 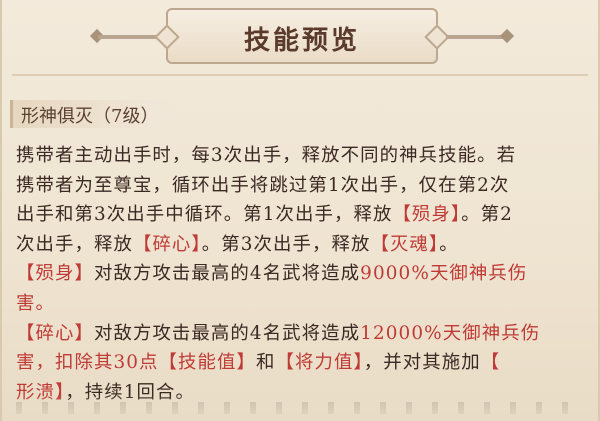 What do you see at coordinates (507, 36) in the screenshot?
I see `ornament-right-icon` at bounding box center [507, 36].